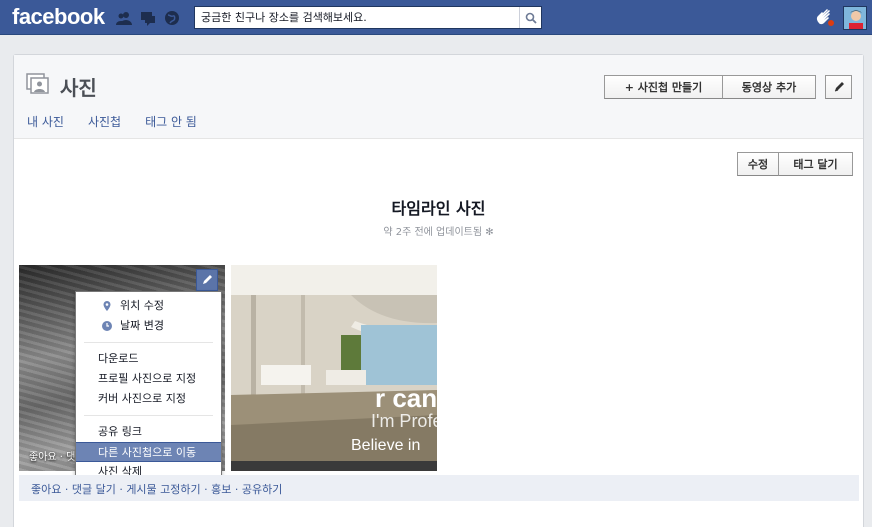  I want to click on album-subtitle: 약 2주 전에 업데이트됨 ✻, so click(438, 230).